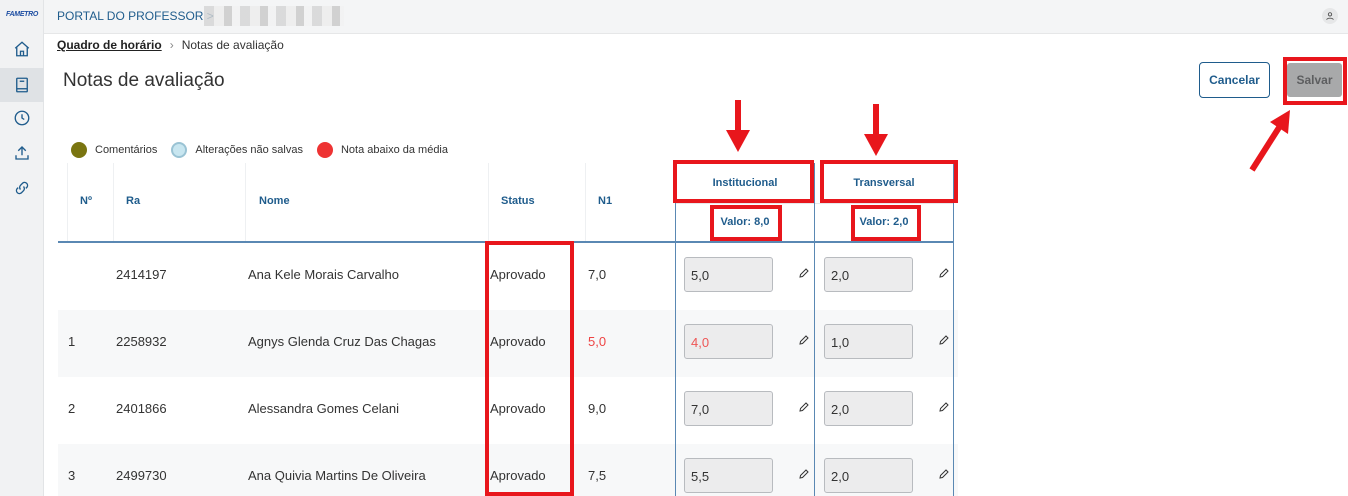 The height and width of the screenshot is (496, 1348). I want to click on annotation-box-valor-institucional, so click(746, 223).